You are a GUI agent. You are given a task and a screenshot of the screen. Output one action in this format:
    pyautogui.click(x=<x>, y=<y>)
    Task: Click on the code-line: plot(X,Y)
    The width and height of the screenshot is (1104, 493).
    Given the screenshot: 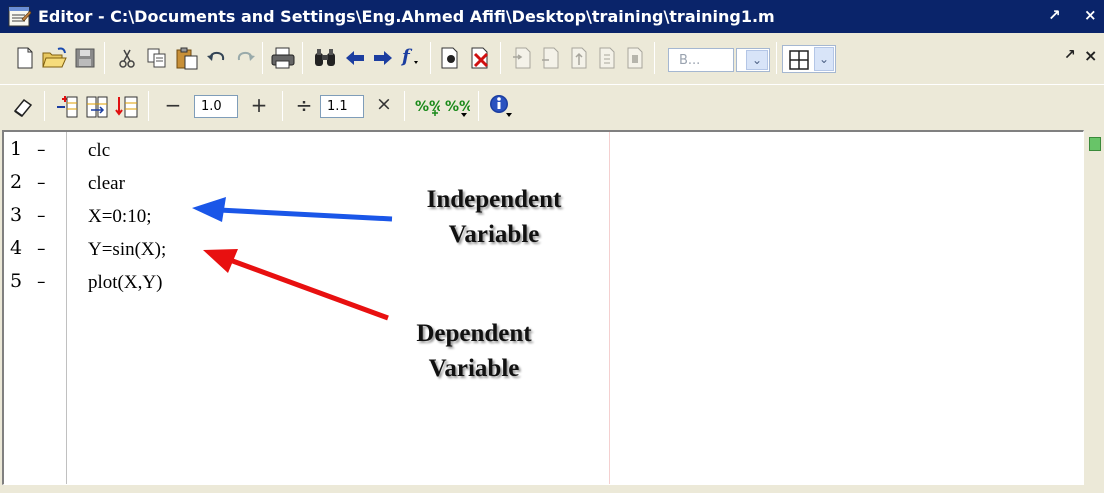 What is the action you would take?
    pyautogui.click(x=125, y=283)
    